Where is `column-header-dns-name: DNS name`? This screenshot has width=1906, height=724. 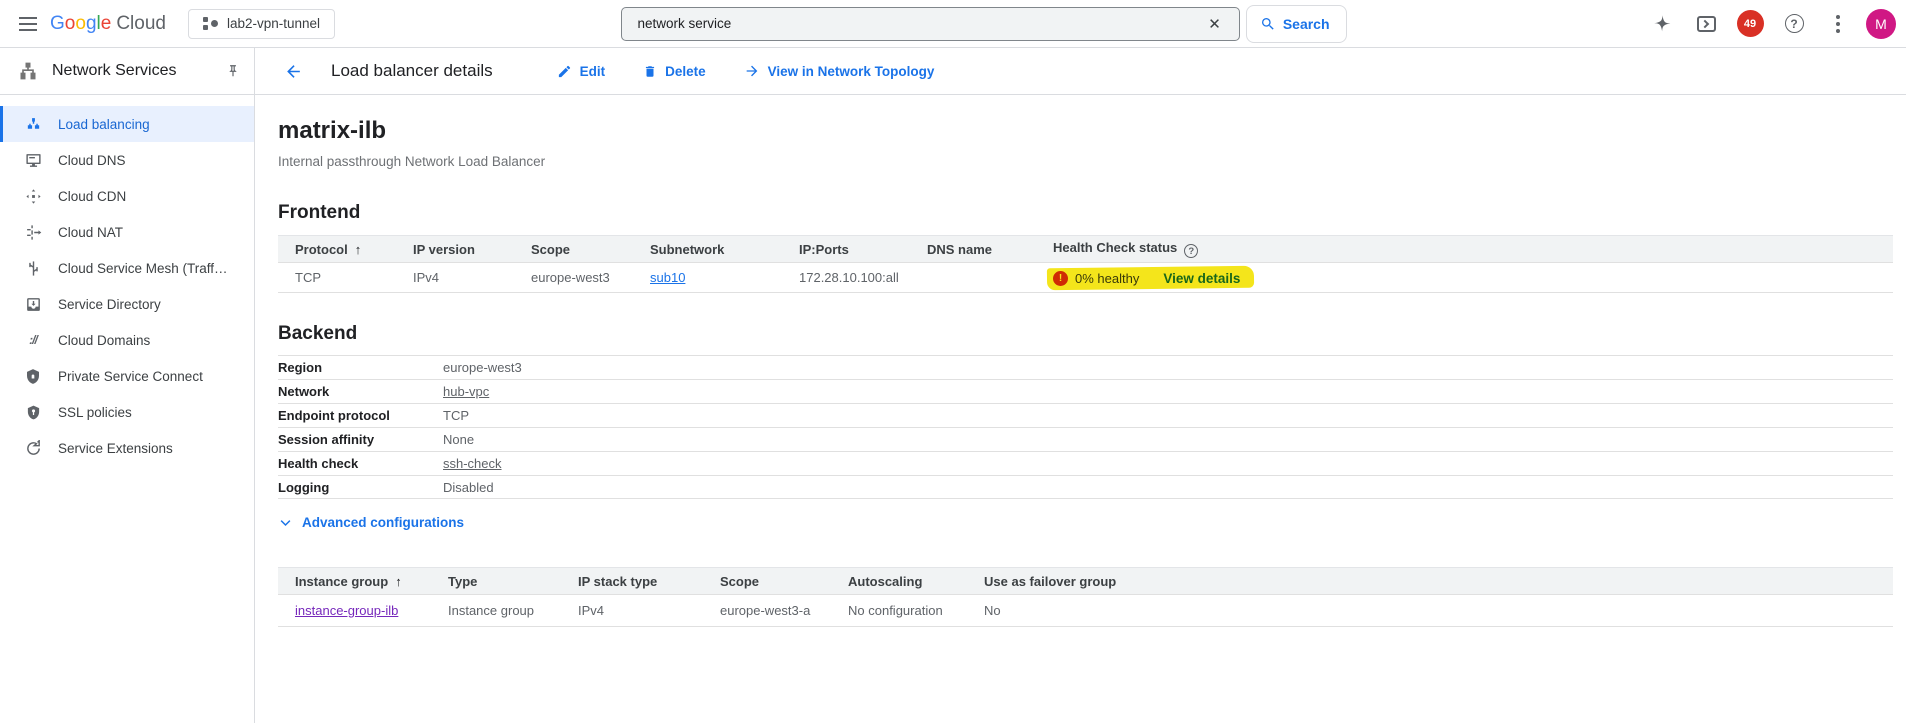
column-header-dns-name: DNS name is located at coordinates (990, 249).